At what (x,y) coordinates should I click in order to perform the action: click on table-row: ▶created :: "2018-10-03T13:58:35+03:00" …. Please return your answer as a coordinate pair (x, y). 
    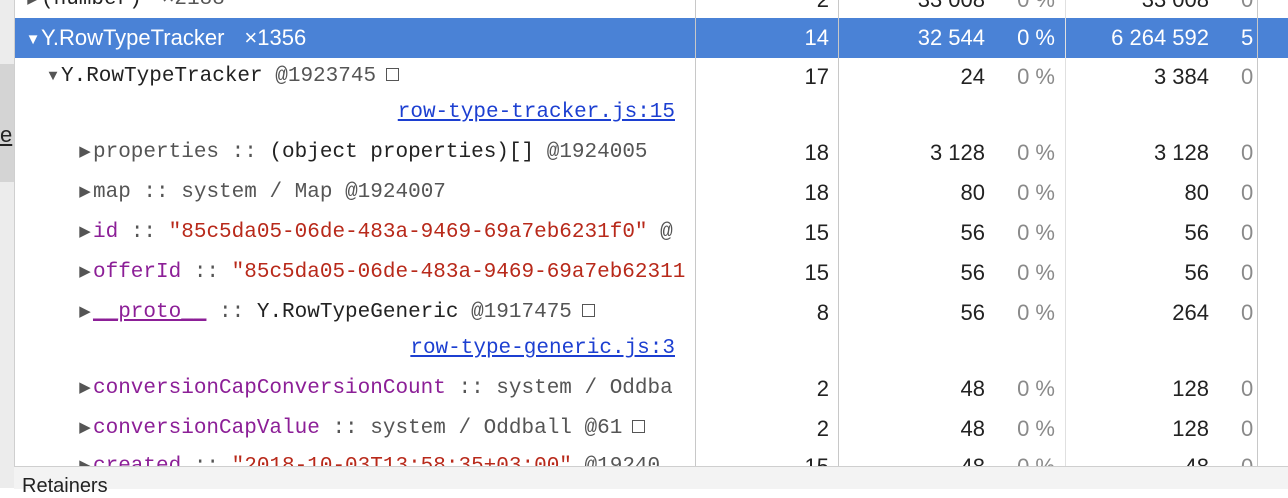
    Looking at the image, I should click on (651, 456).